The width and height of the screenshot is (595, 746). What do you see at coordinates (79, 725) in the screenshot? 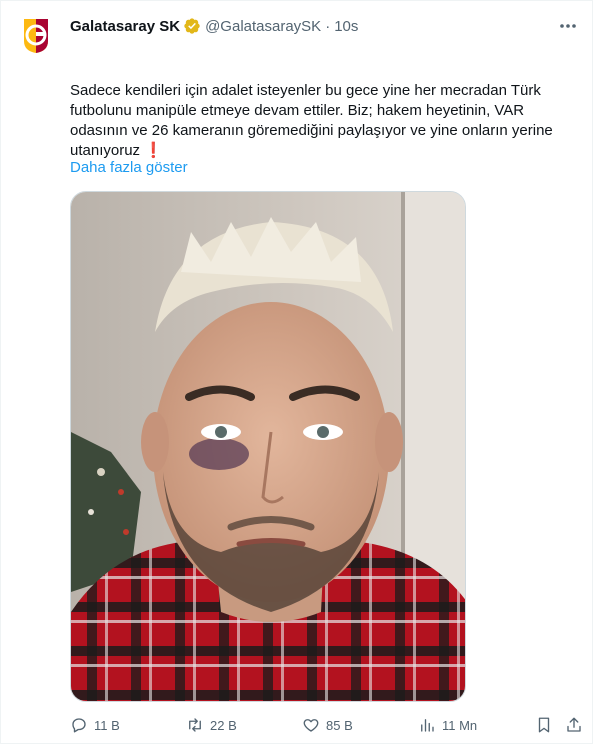
I see `reply-icon` at bounding box center [79, 725].